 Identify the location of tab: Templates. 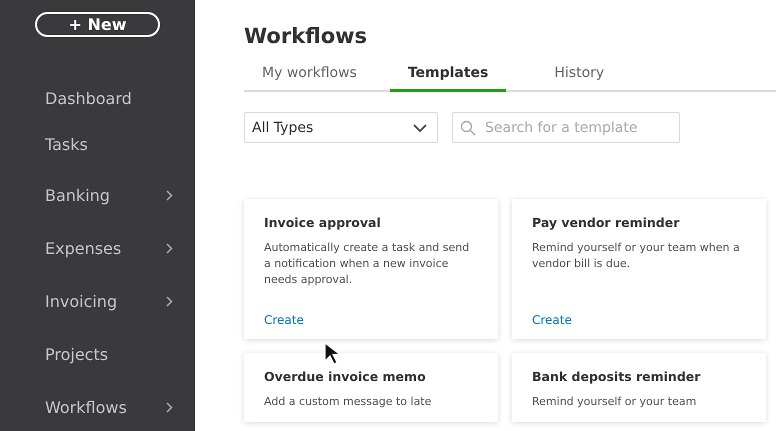
(448, 78).